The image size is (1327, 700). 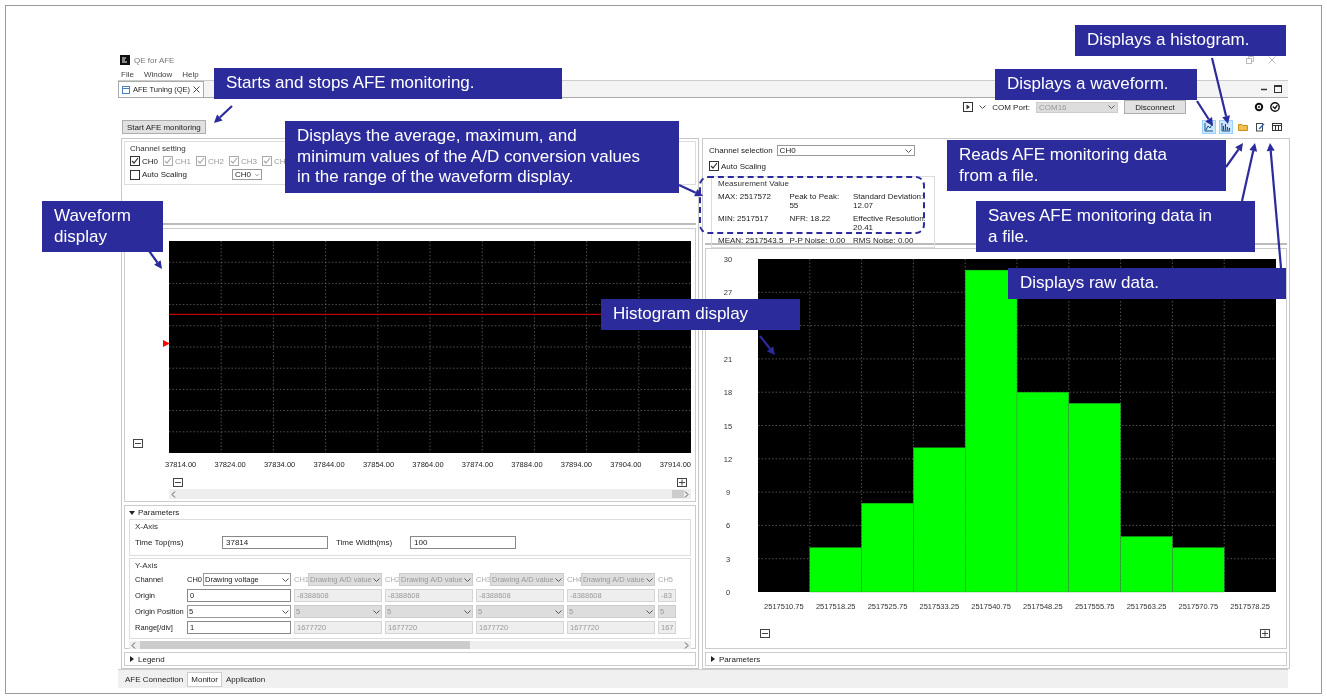 I want to click on collapse-icon, so click(x=138, y=443).